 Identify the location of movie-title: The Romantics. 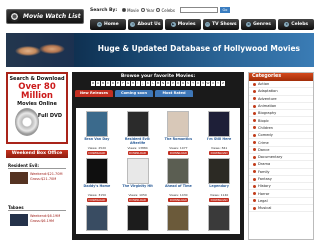
(178, 141).